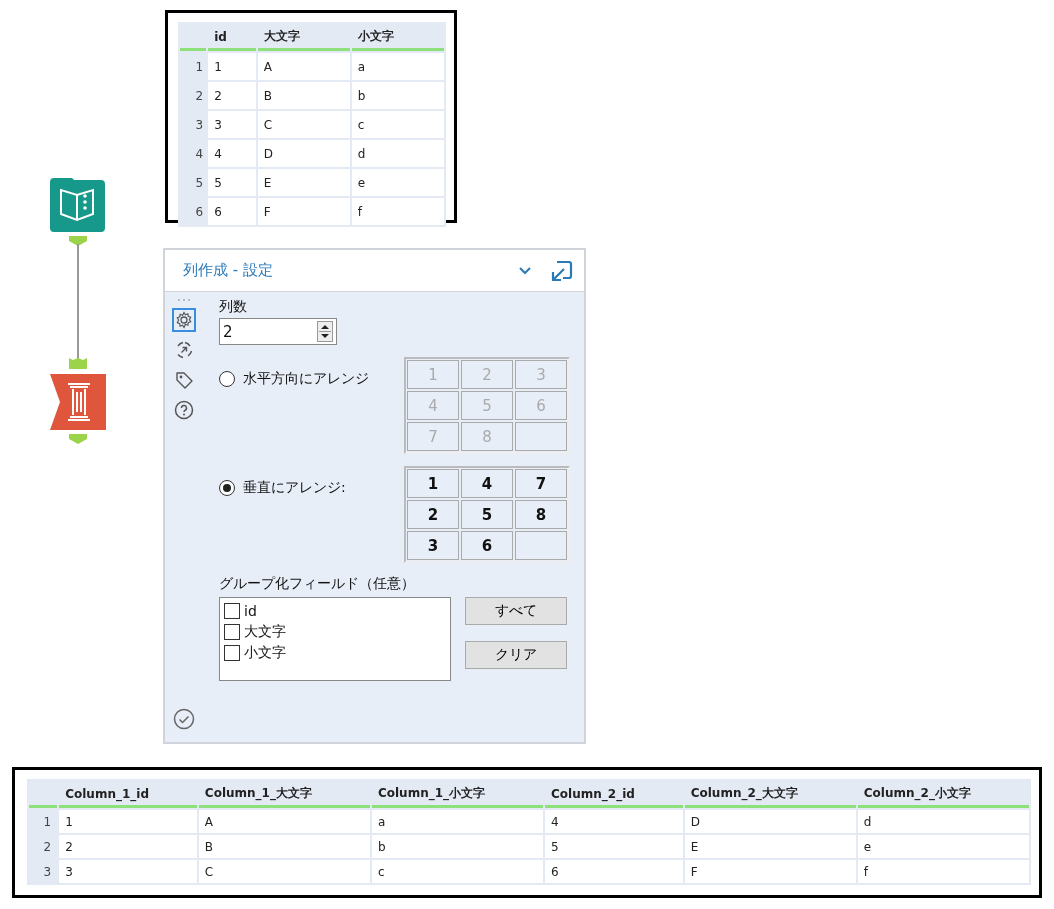 The image size is (1054, 909). I want to click on option-label: 水平方向にアレンジ, so click(306, 379).